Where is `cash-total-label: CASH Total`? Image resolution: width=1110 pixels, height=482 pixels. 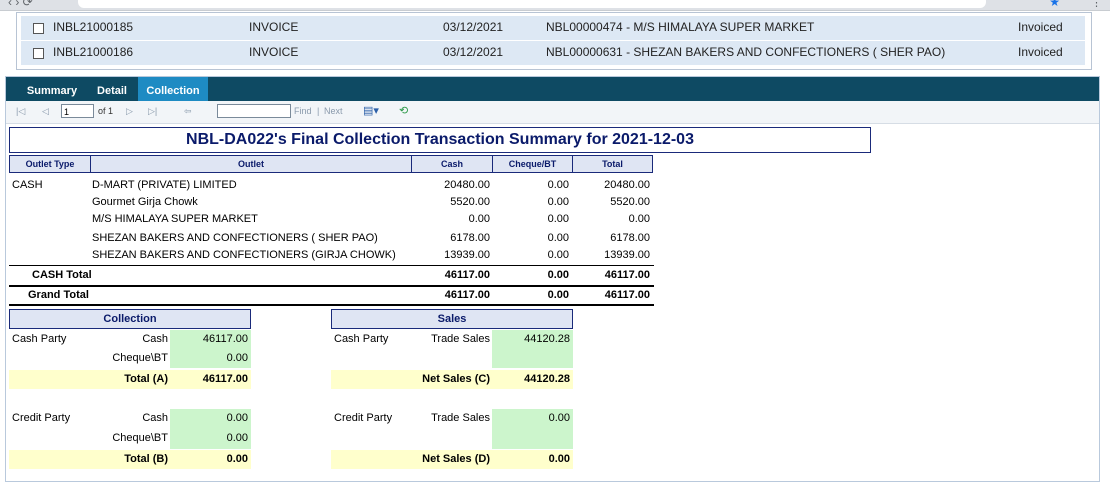
cash-total-label: CASH Total is located at coordinates (62, 275).